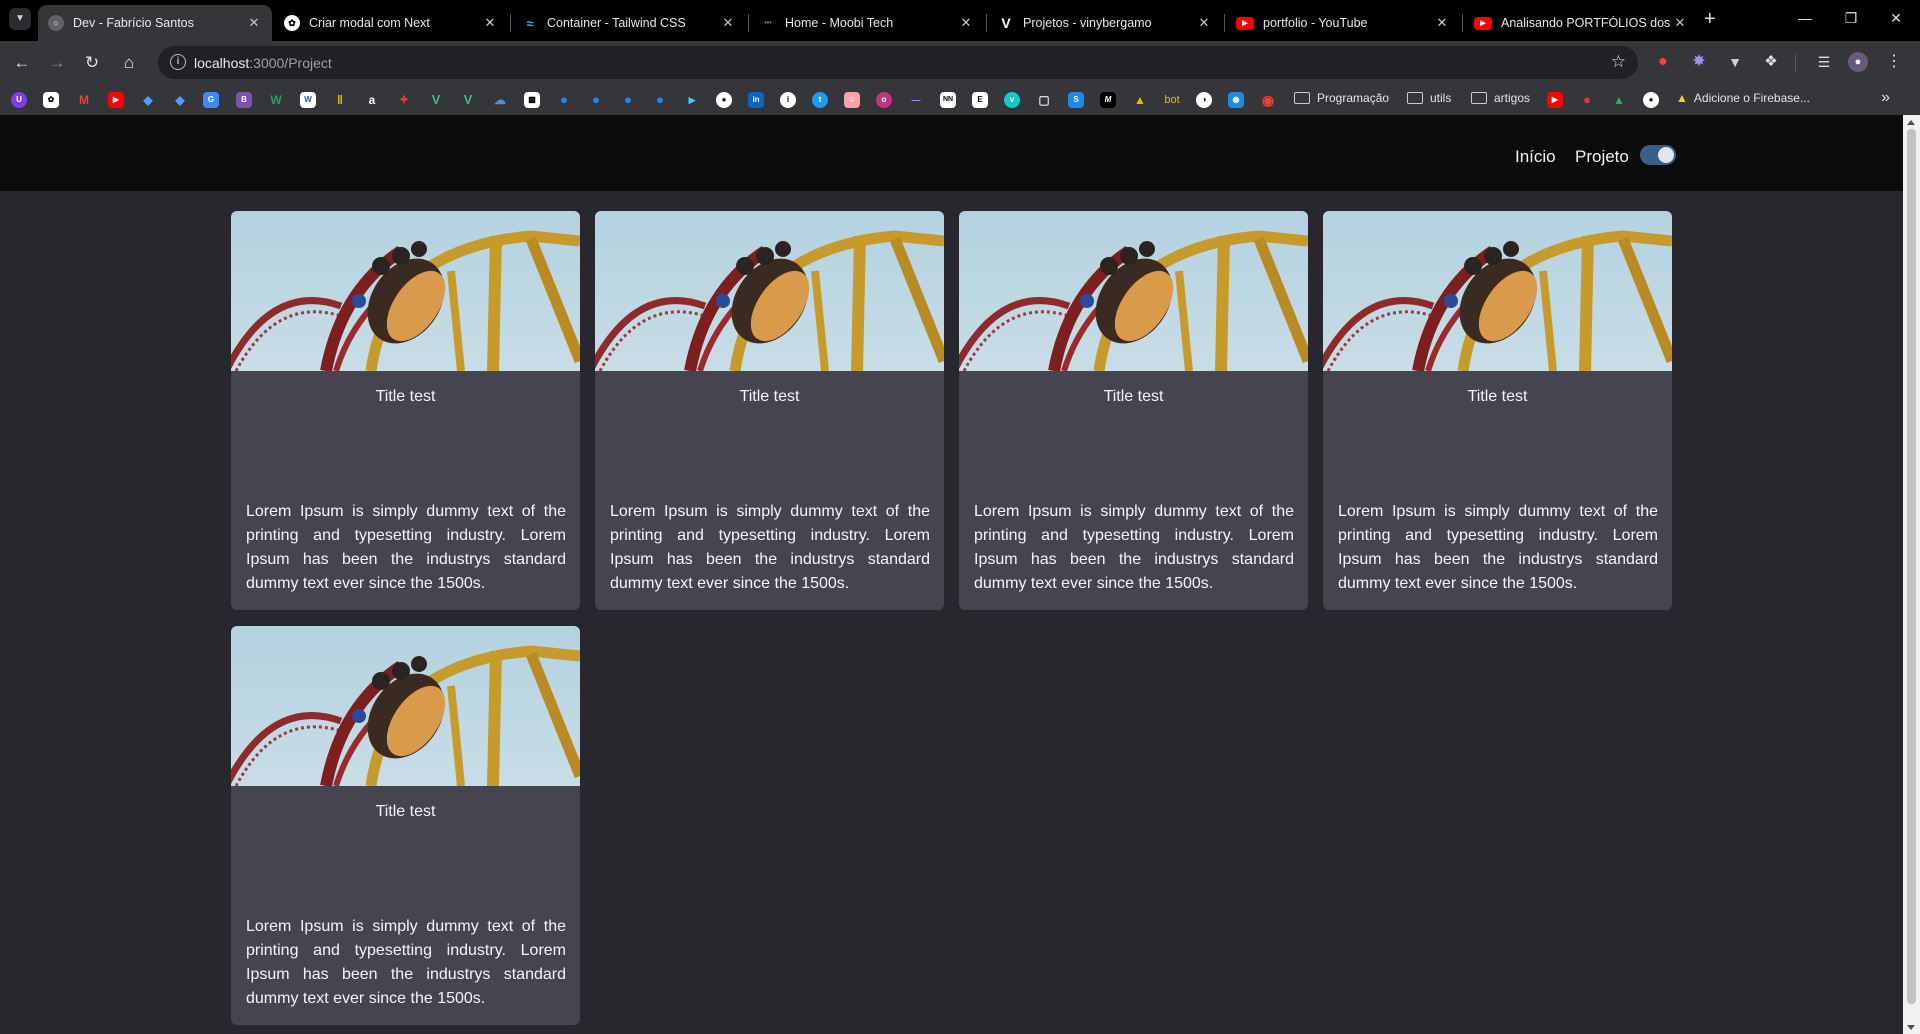 The image size is (1920, 1034). What do you see at coordinates (1771, 62) in the screenshot?
I see `extensions-puzzle-icon: ❖` at bounding box center [1771, 62].